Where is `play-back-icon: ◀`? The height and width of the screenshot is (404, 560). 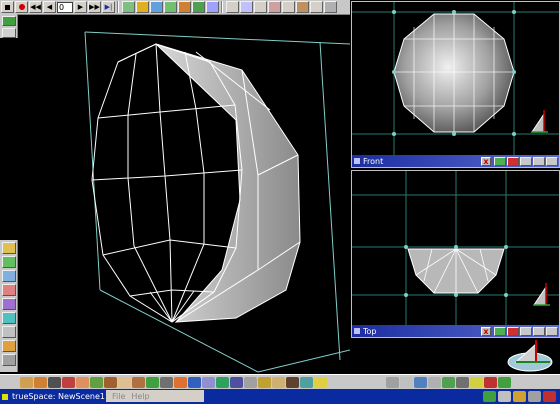
play-back-icon: ◀ is located at coordinates (49, 6).